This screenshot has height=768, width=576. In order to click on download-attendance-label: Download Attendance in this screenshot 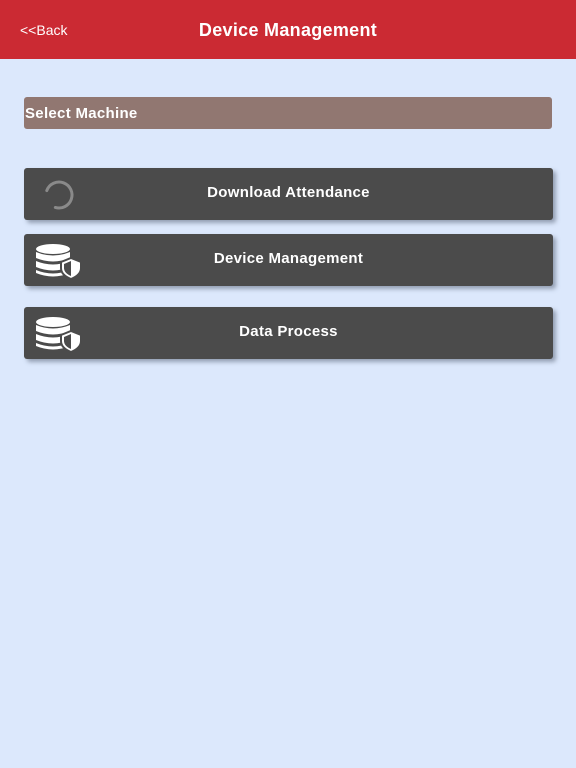, I will do `click(288, 192)`.